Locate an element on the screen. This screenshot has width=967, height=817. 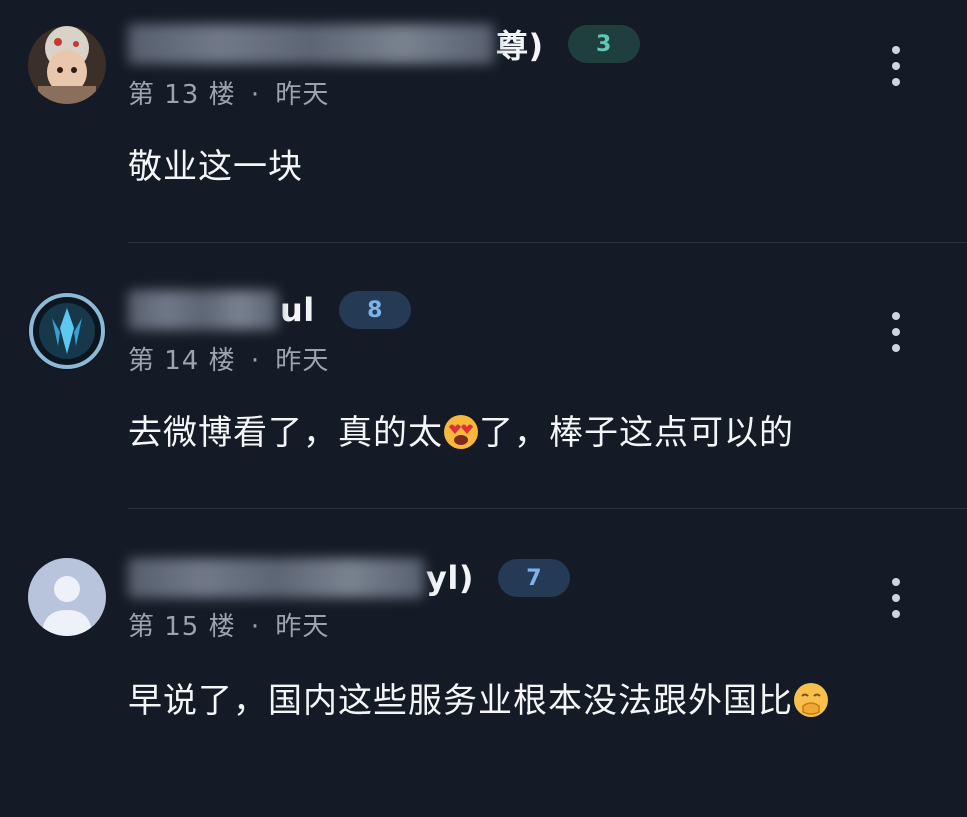
level-badge: 8 is located at coordinates (374, 310).